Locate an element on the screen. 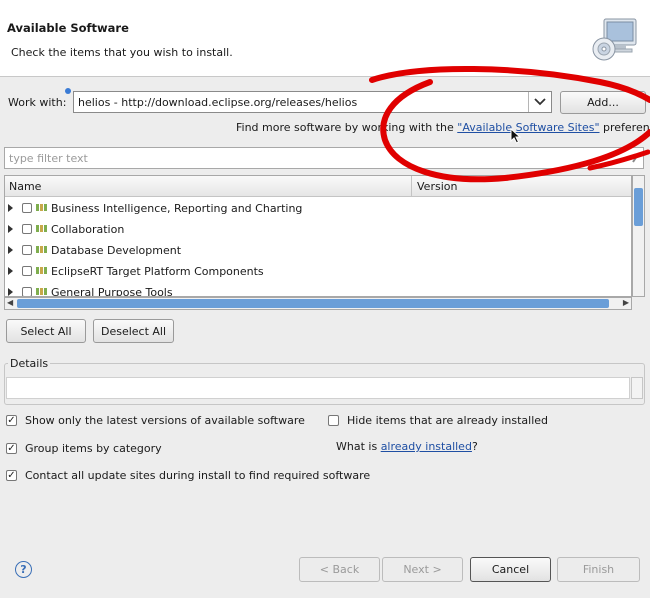 The image size is (650, 598). already-installed-link: already installed is located at coordinates (426, 446).